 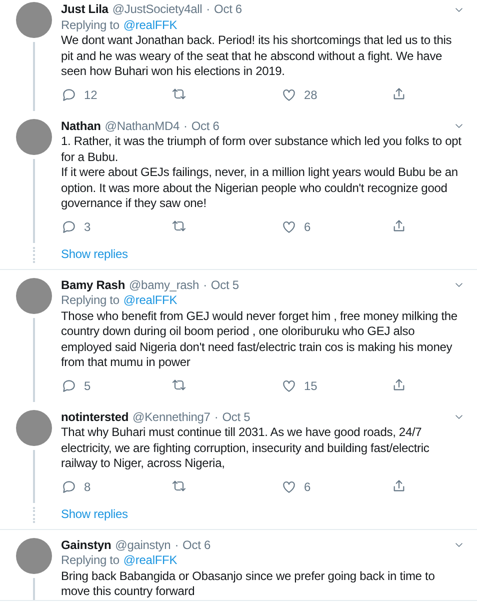 I want to click on reply-button: 12, so click(x=116, y=95).